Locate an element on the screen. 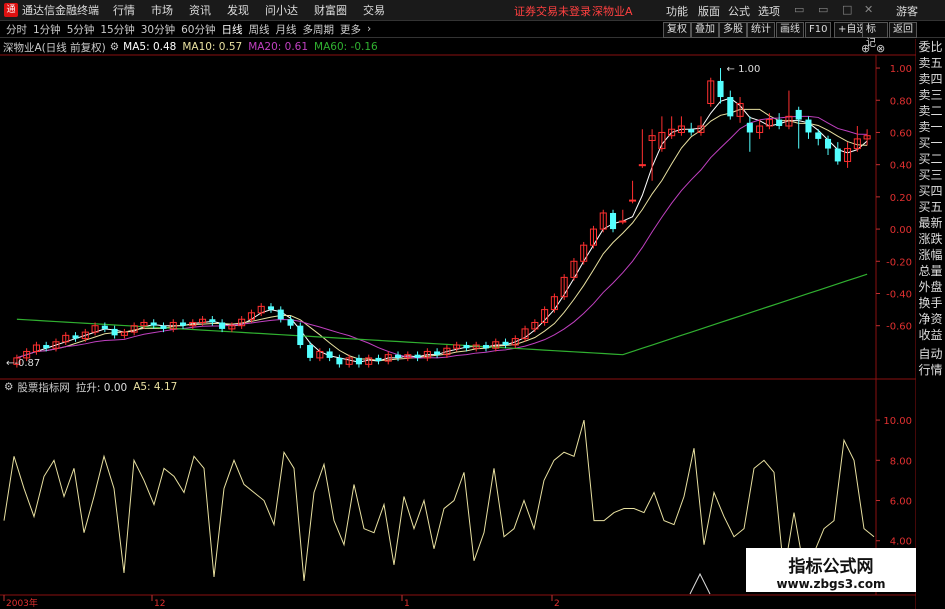  price-tick-label: 1.00 is located at coordinates (901, 69).